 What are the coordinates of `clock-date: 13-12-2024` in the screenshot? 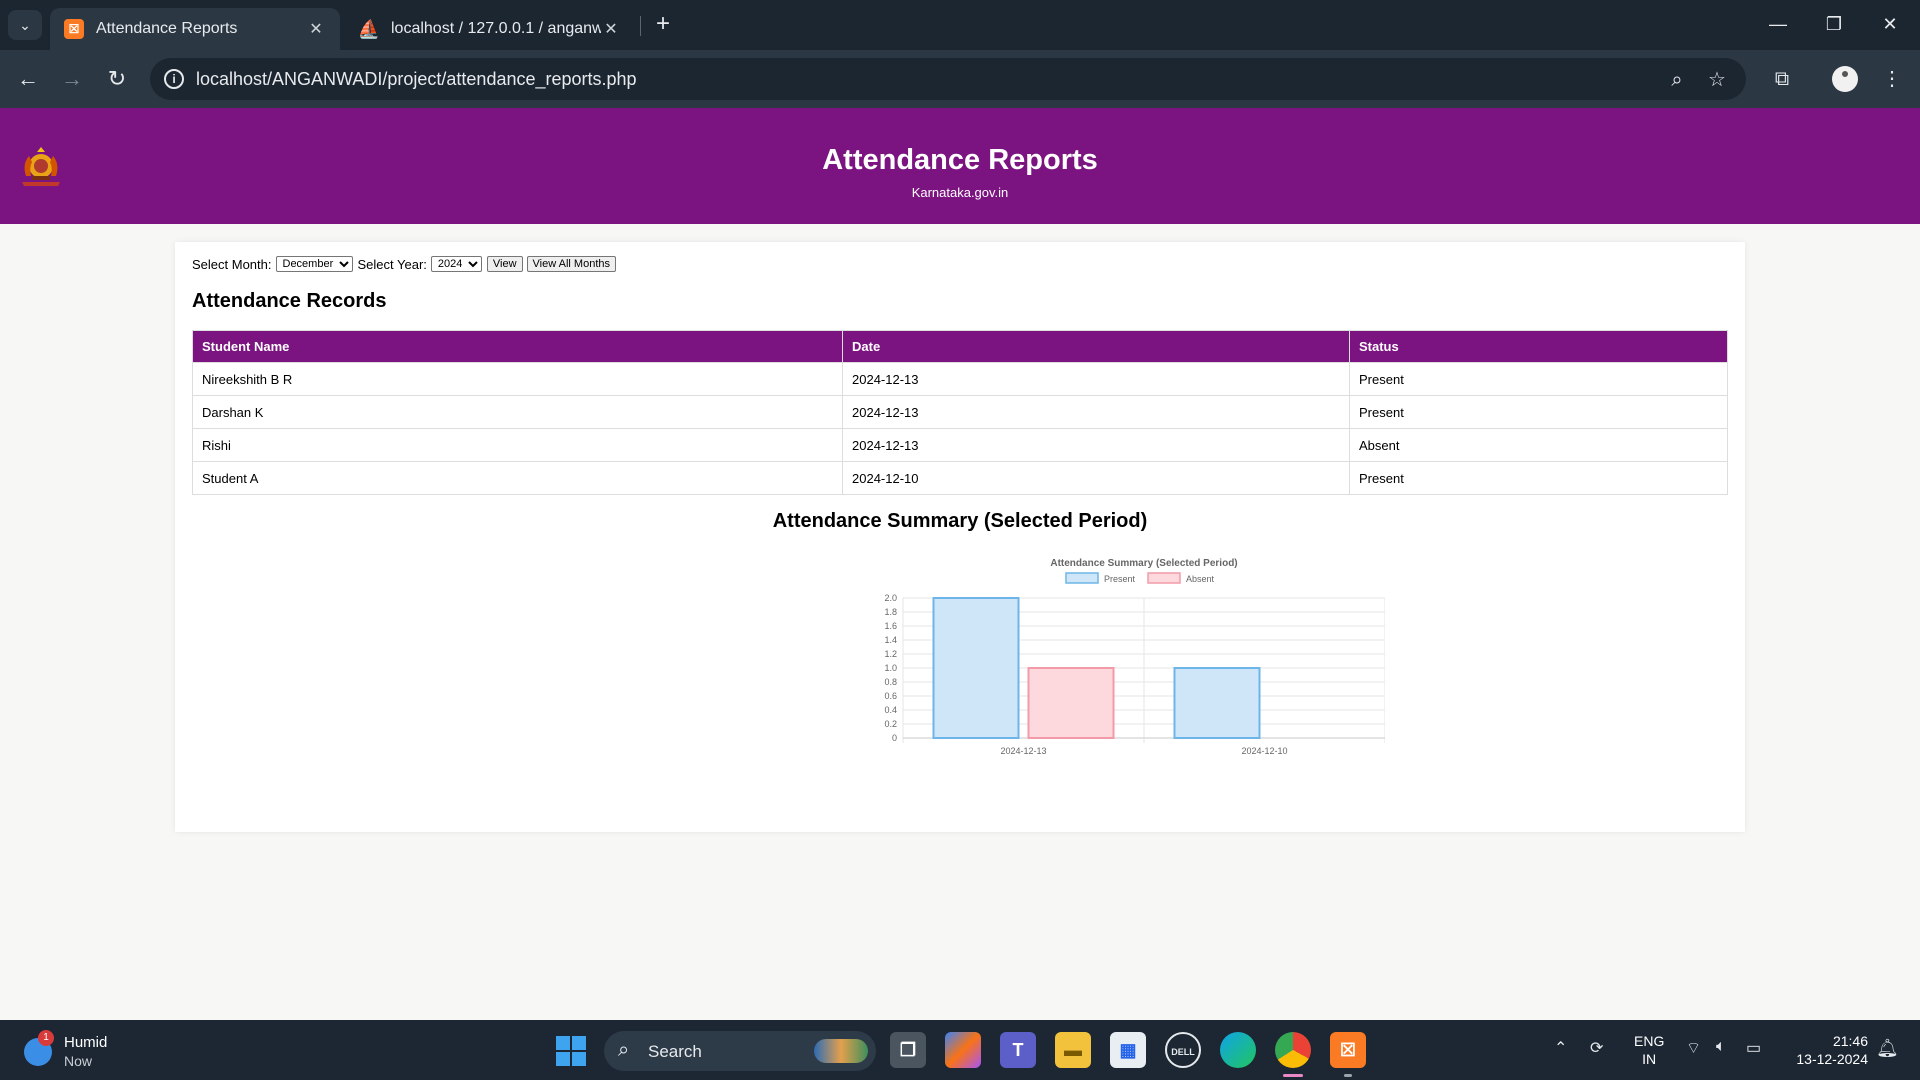 It's located at (1832, 1059).